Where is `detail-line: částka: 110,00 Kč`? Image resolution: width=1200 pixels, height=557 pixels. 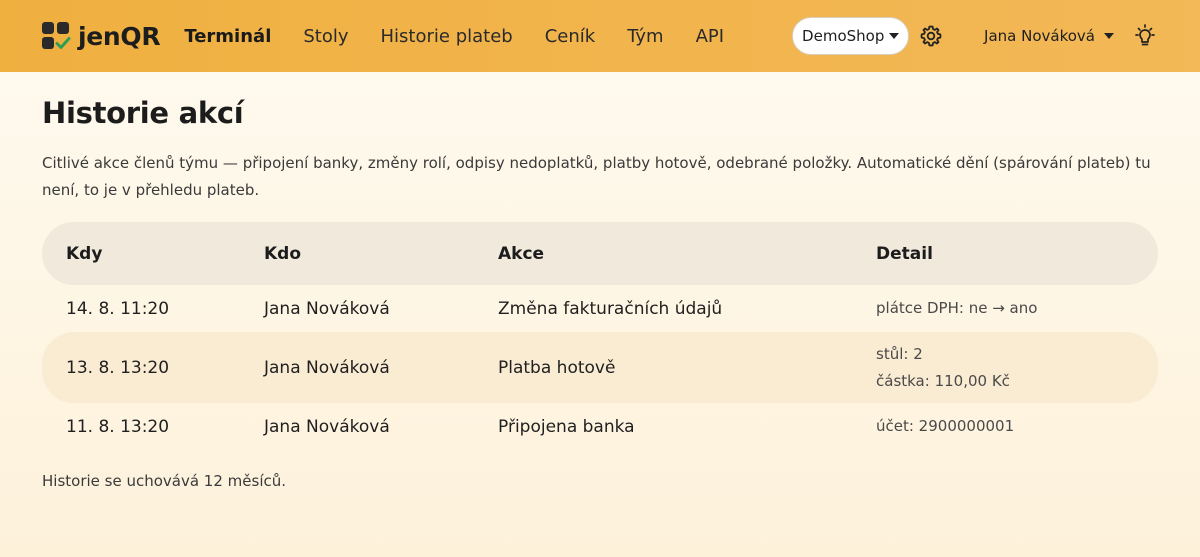
detail-line: částka: 110,00 Kč is located at coordinates (943, 380).